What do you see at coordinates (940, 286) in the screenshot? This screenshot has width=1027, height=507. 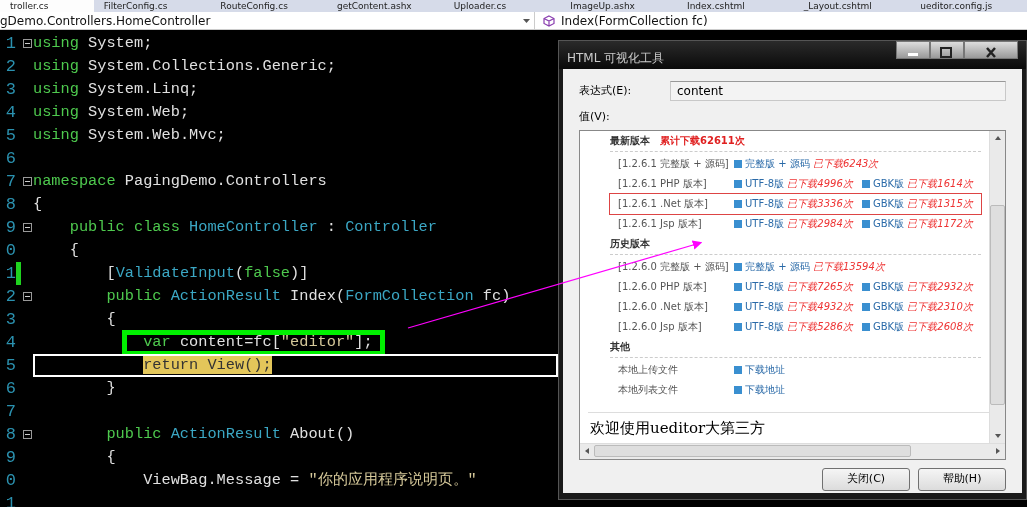 I see `download-count: 已下载2932次` at bounding box center [940, 286].